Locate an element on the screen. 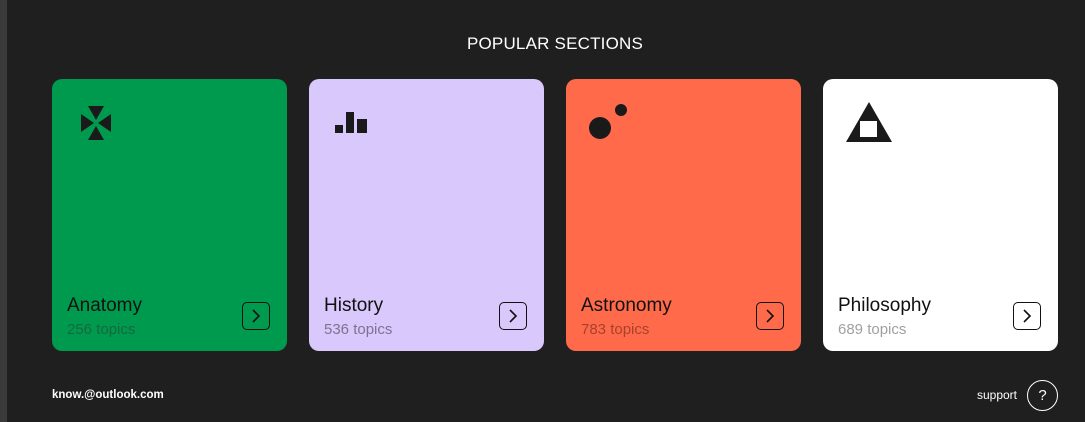  support-label: support is located at coordinates (996, 395).